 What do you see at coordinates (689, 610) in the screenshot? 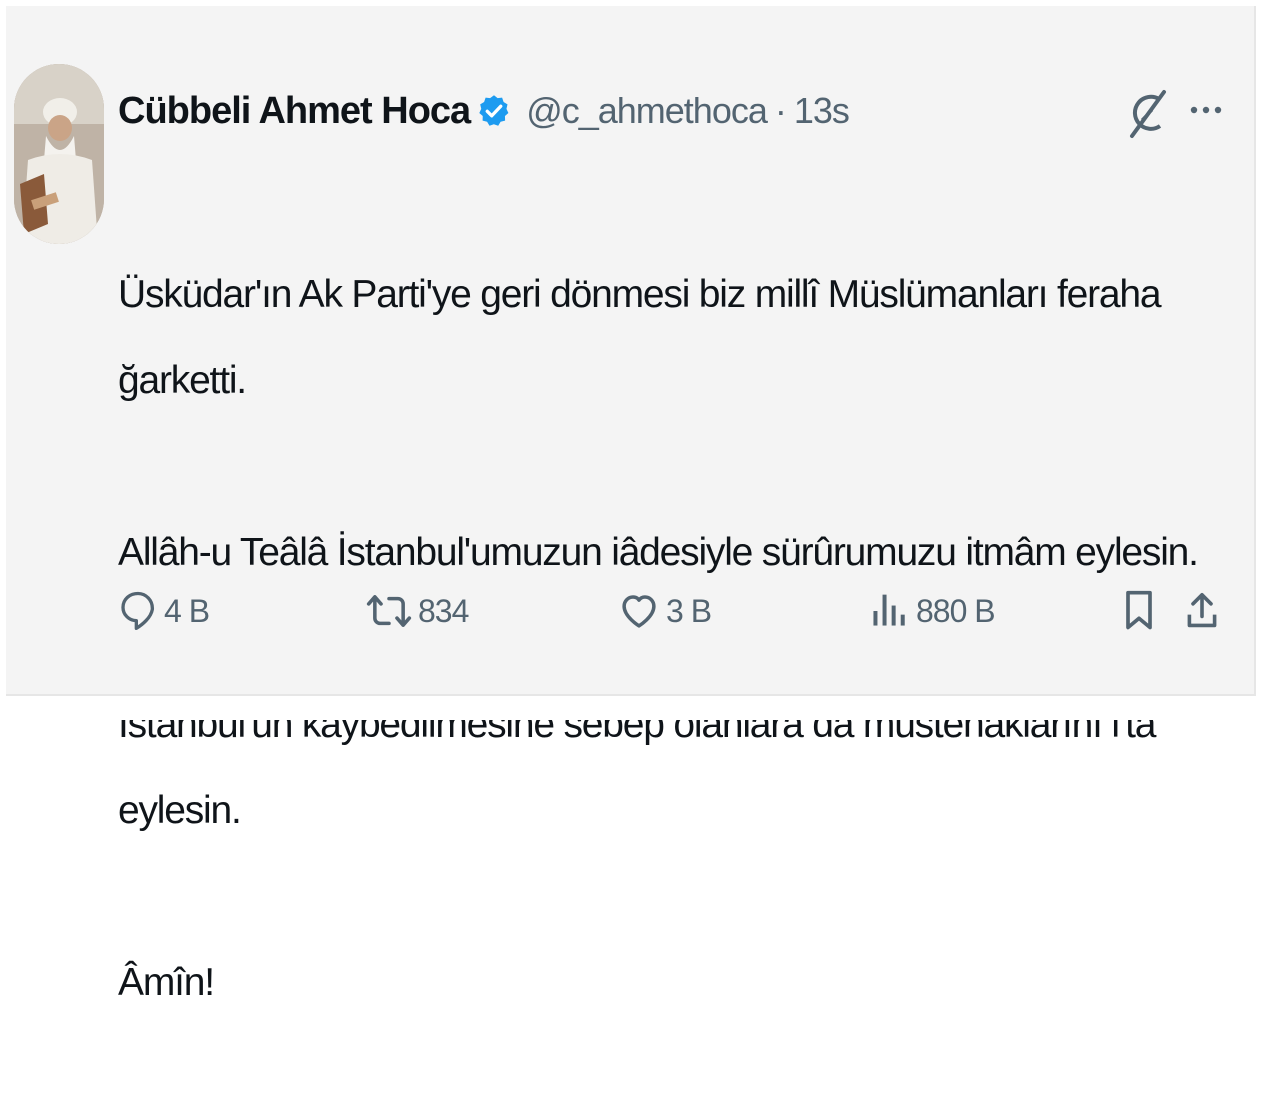
I see `like-count: 3 B` at bounding box center [689, 610].